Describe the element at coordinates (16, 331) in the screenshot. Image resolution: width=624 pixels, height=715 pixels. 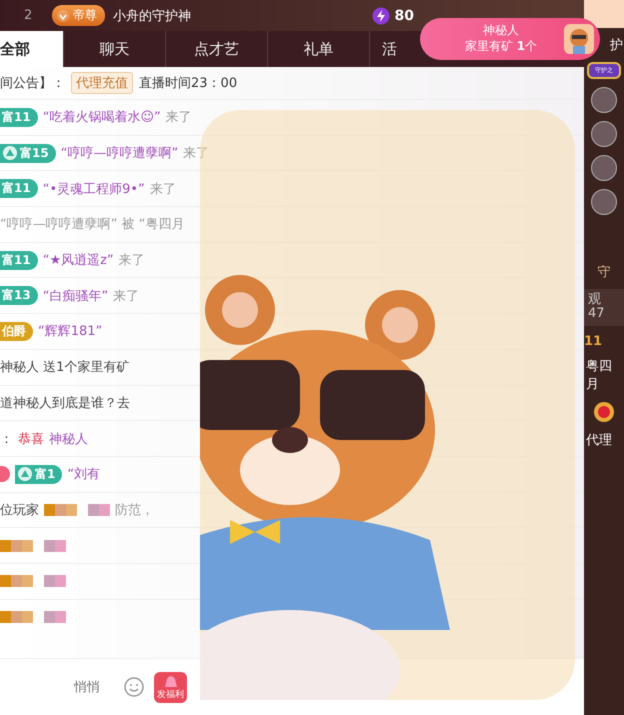
I see `level-badge: 伯爵` at that location.